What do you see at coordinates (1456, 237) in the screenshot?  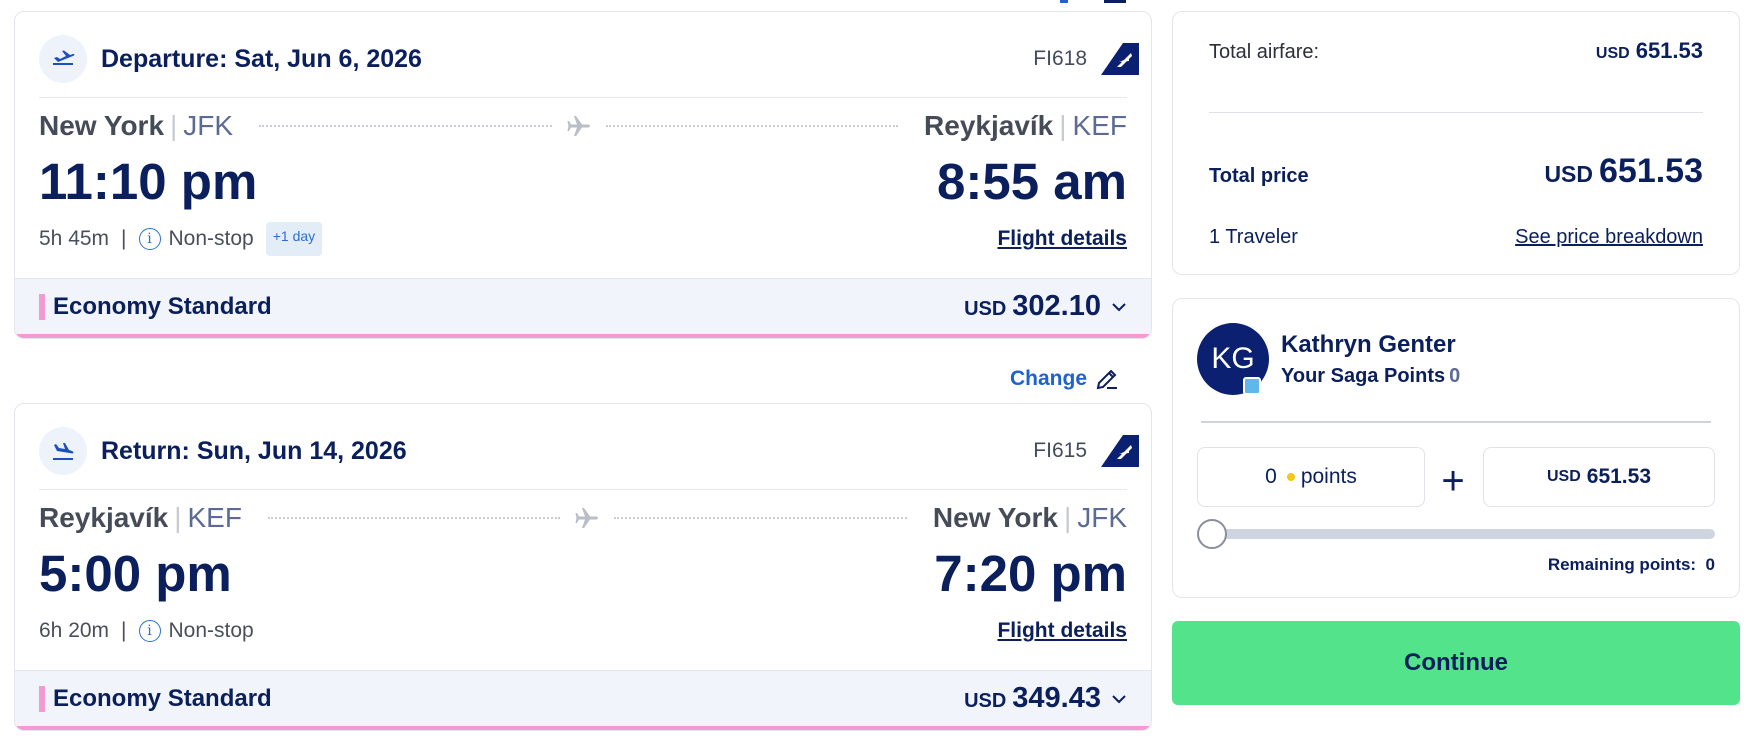 I see `travelers-row: 1 Traveler See price breakdown` at bounding box center [1456, 237].